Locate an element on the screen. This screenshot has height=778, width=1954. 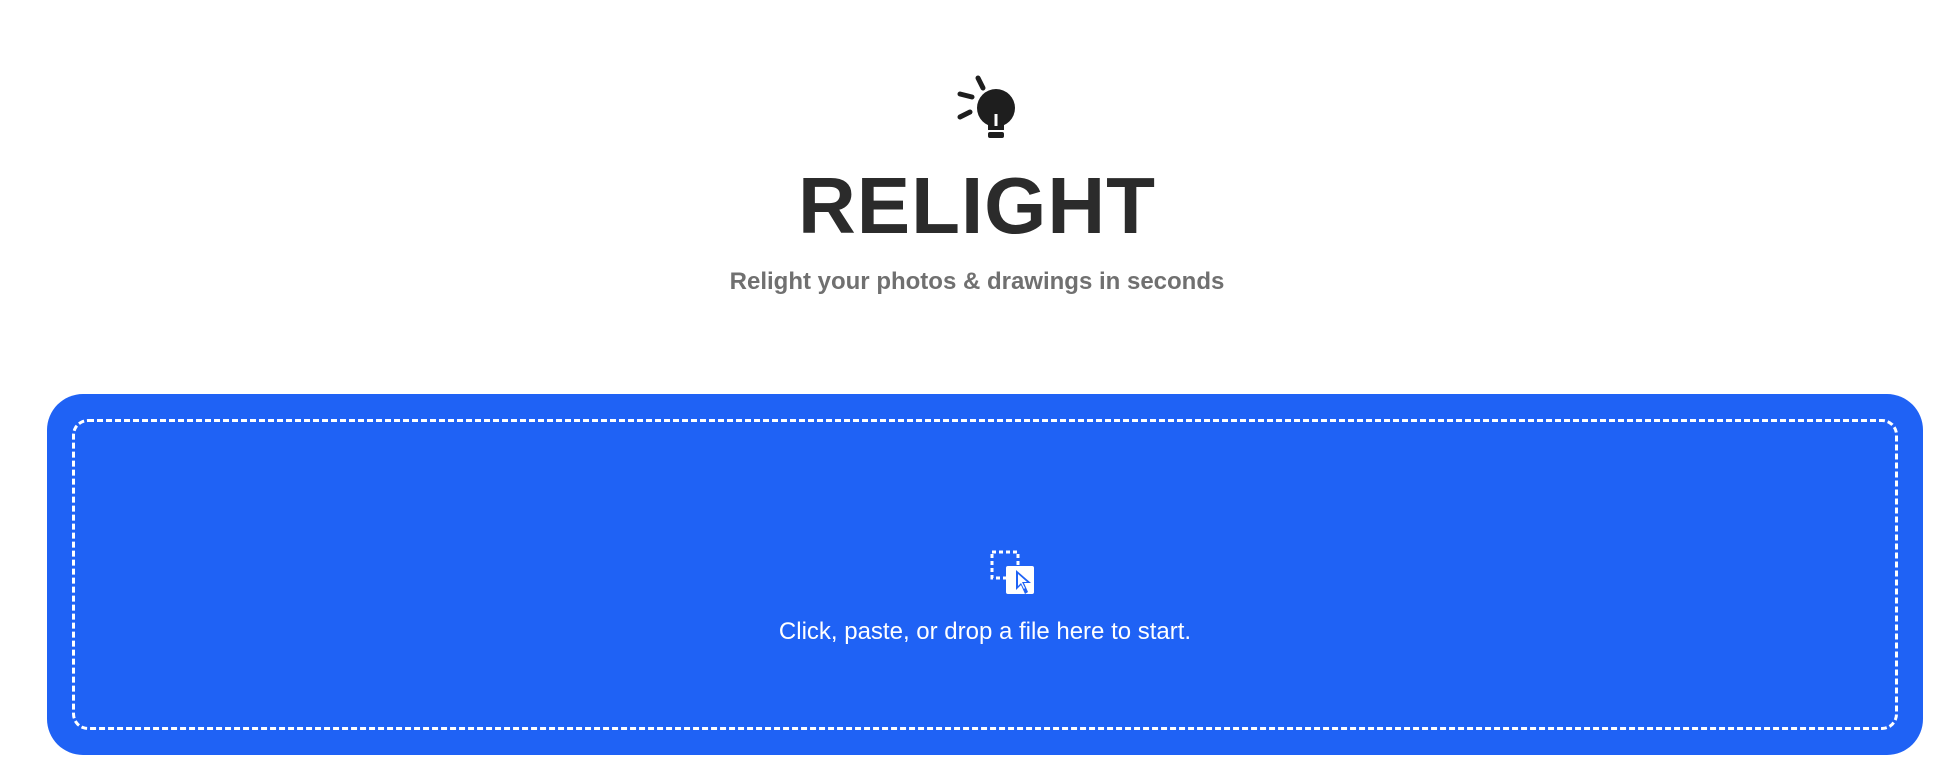
drag-drop-icon is located at coordinates (1012, 572).